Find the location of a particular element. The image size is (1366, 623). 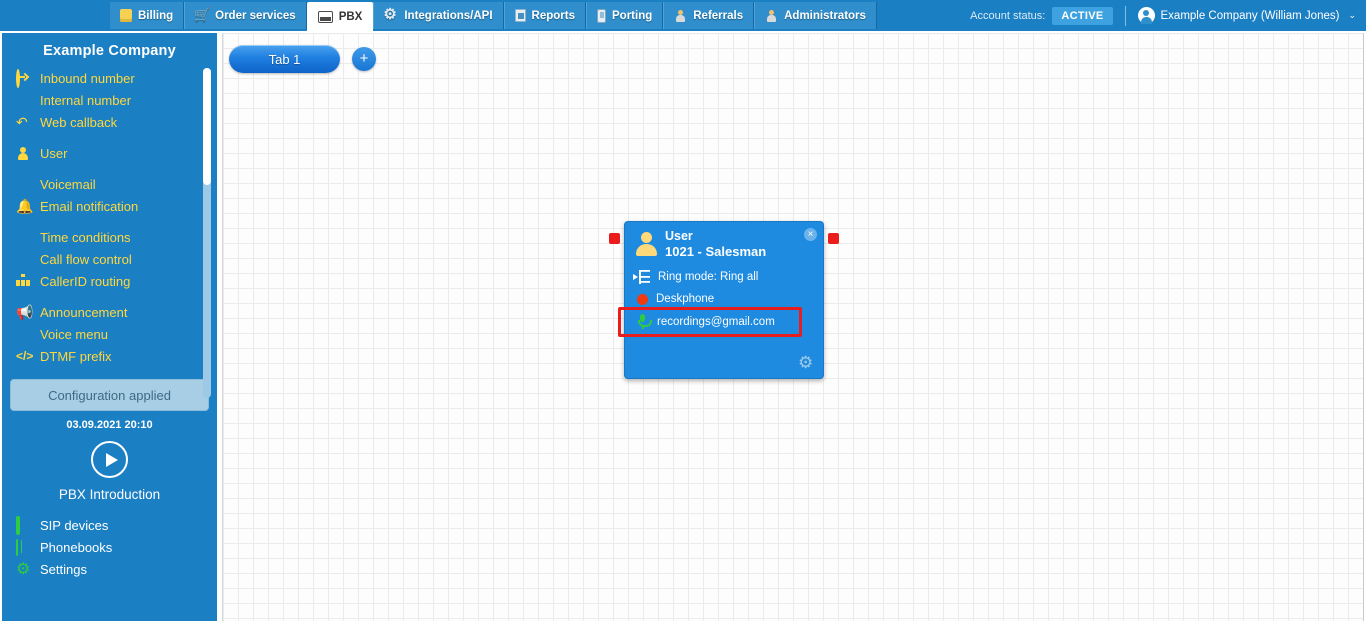

sidebar-item-time-conditions: Time conditions is located at coordinates (116, 237).